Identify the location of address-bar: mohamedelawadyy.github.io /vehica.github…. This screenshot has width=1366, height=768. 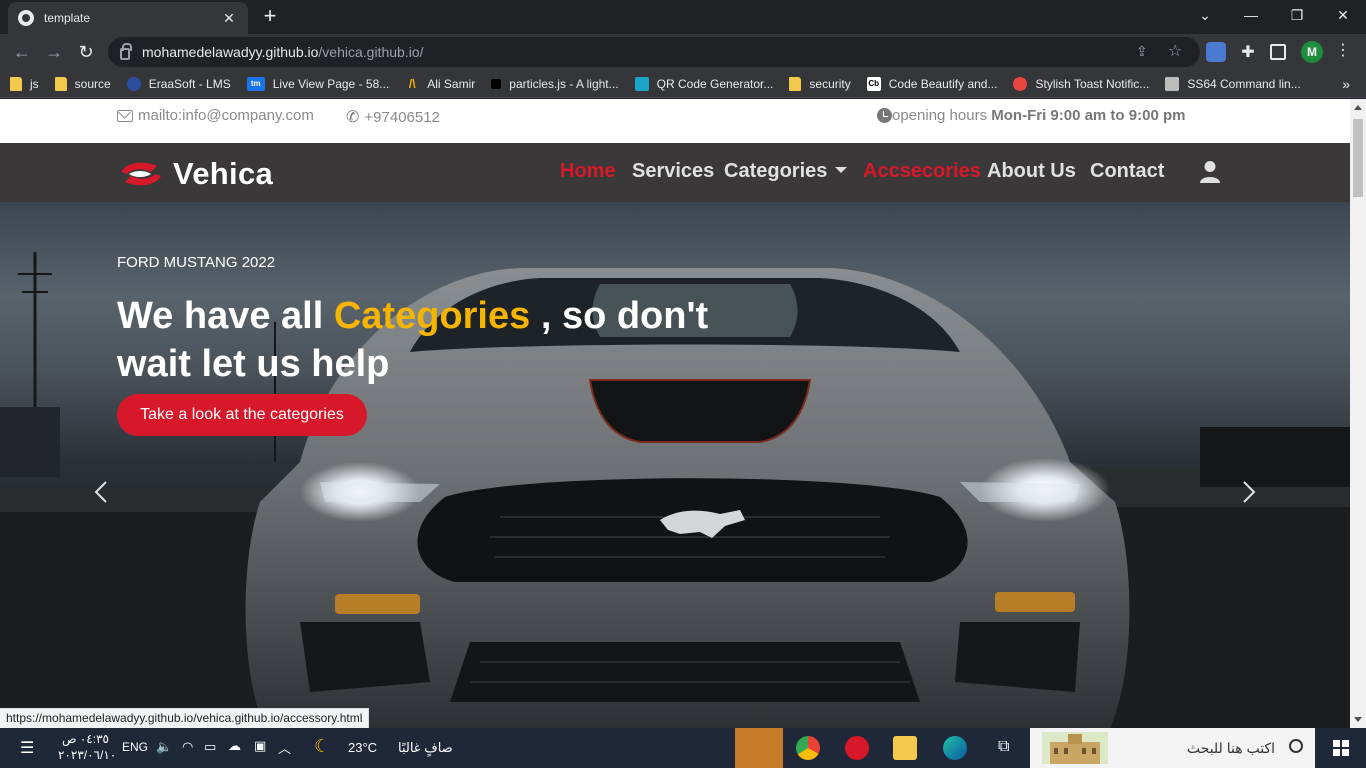
(654, 52).